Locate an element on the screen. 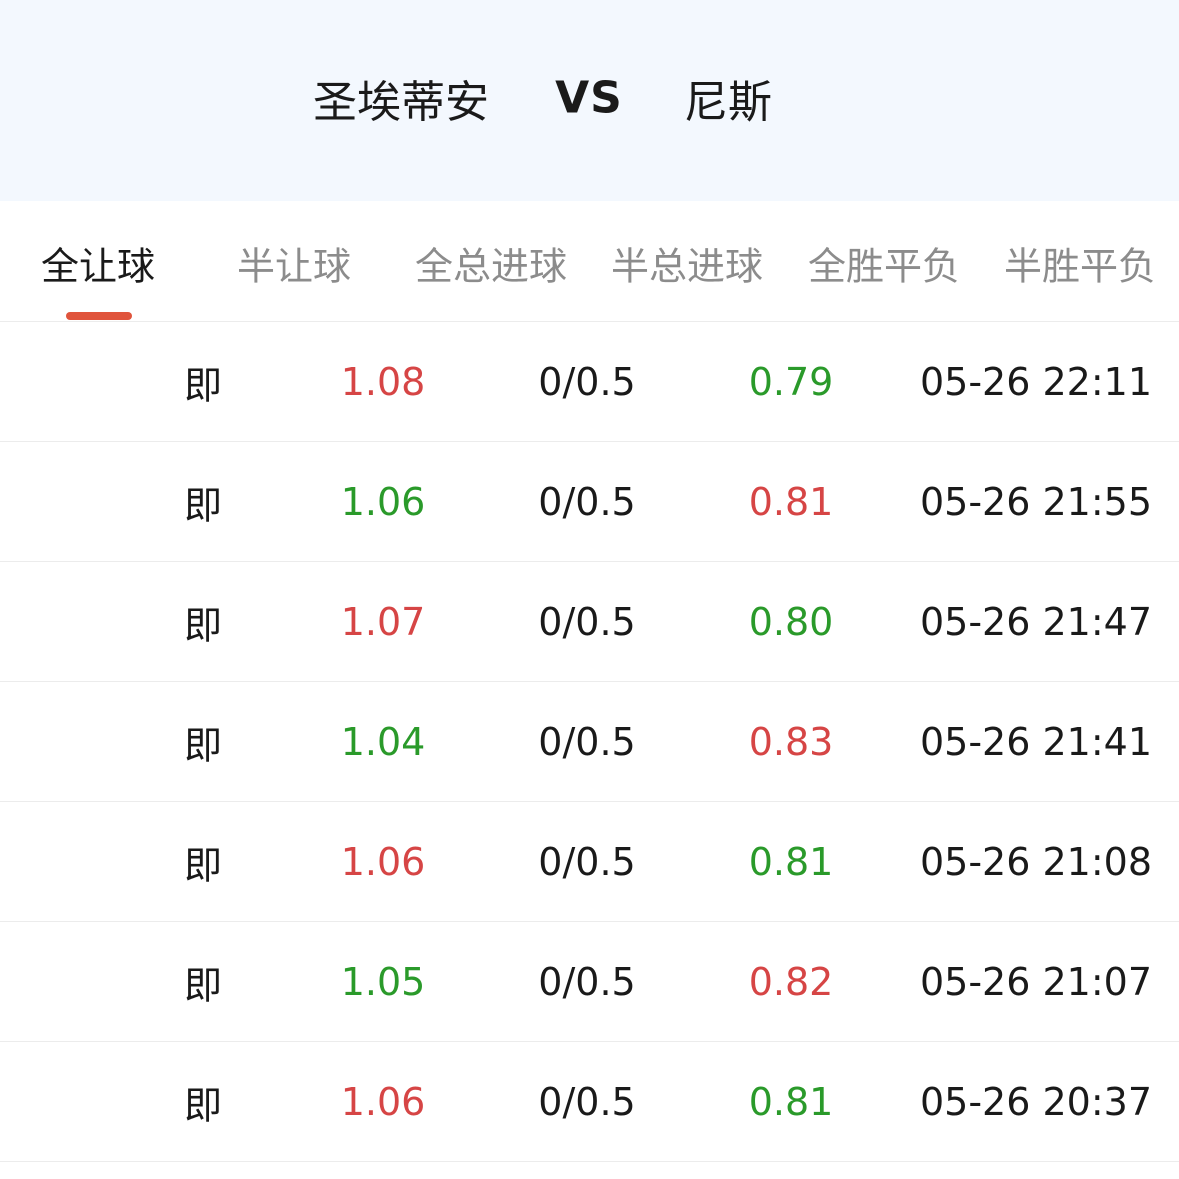 This screenshot has width=1179, height=1179. odds-timestamp: 05-26 21:08 is located at coordinates (1036, 862).